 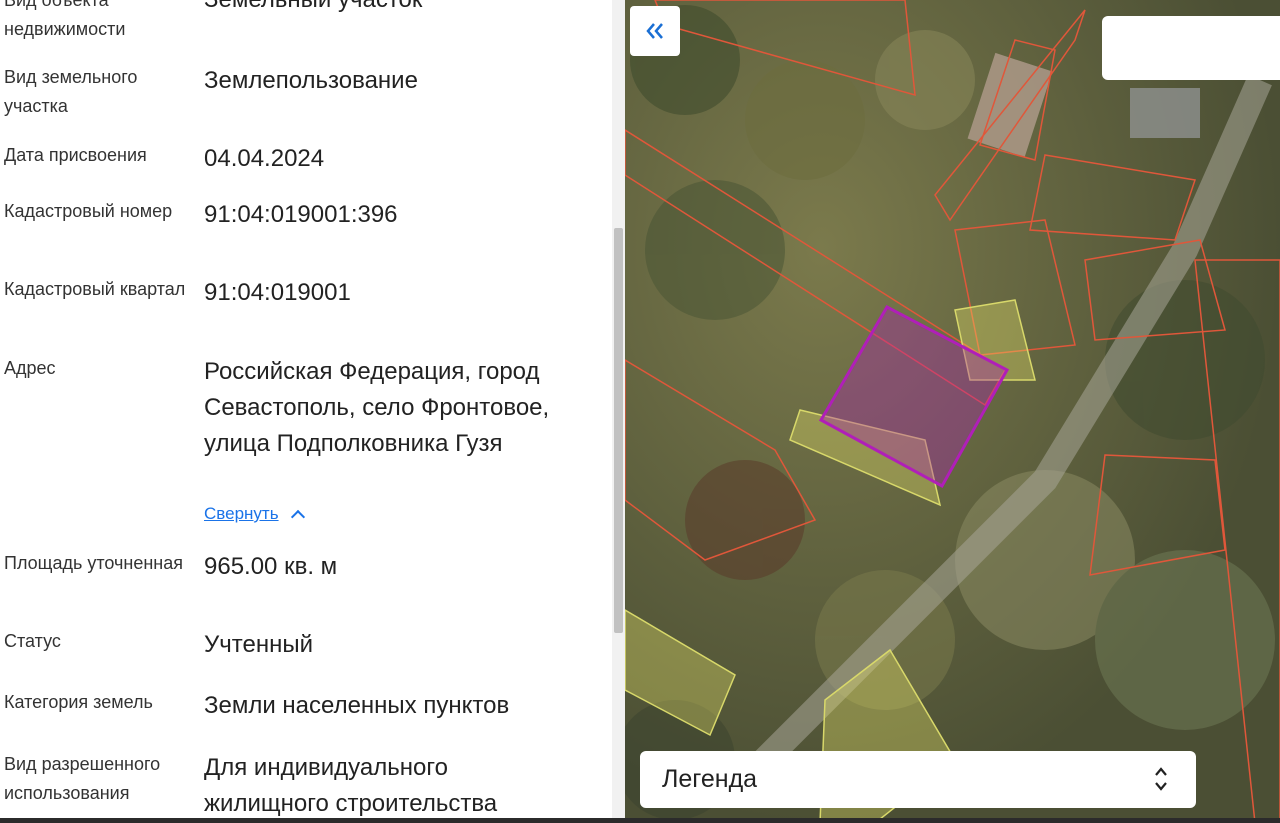 What do you see at coordinates (709, 779) in the screenshot?
I see `legend-label: Легенда` at bounding box center [709, 779].